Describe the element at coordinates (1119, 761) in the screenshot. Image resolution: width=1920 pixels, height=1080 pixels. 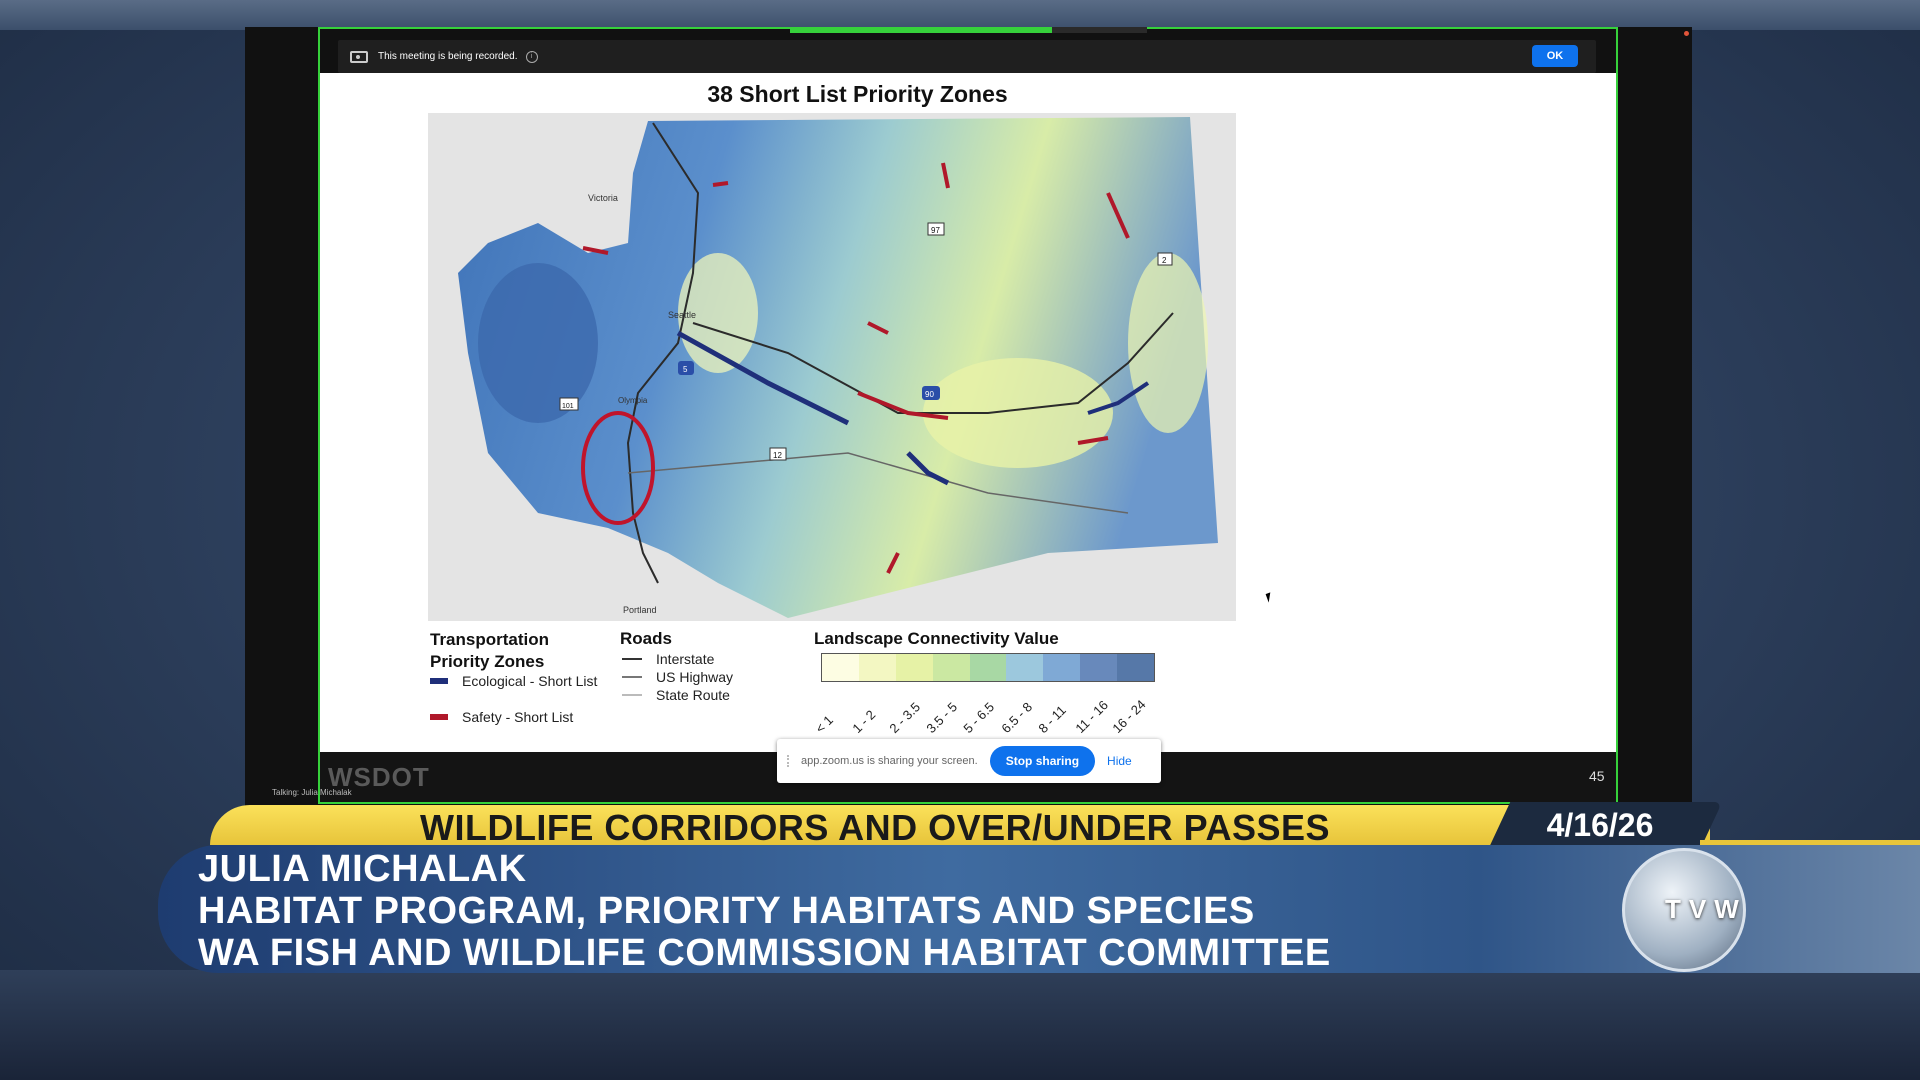
I see `hide-button: Hide` at that location.